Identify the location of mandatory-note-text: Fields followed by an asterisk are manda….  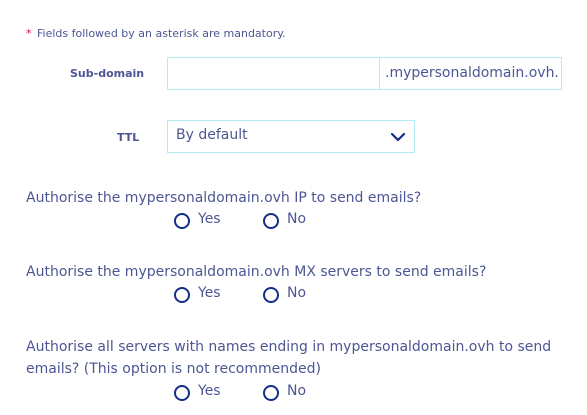
(161, 33).